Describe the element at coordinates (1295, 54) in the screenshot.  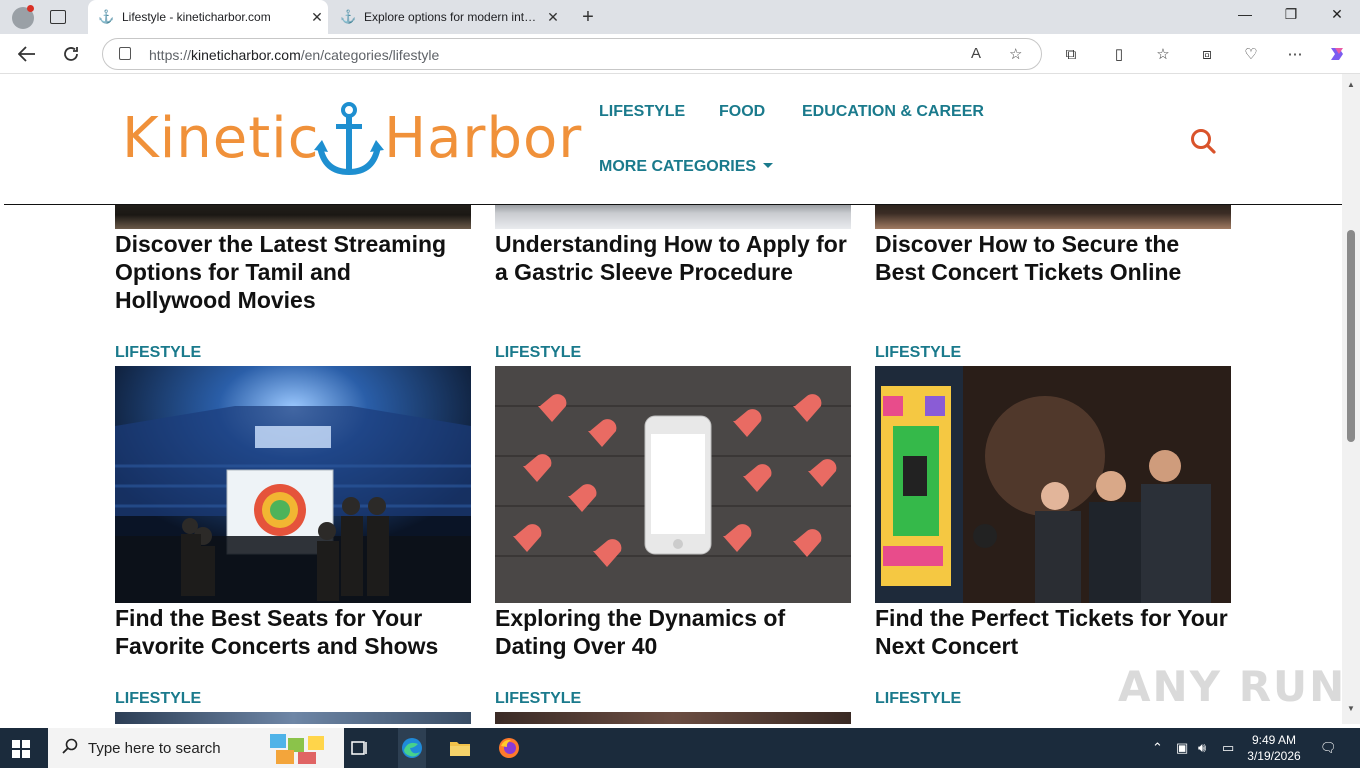
I see `more-menu-icon: ⋯` at that location.